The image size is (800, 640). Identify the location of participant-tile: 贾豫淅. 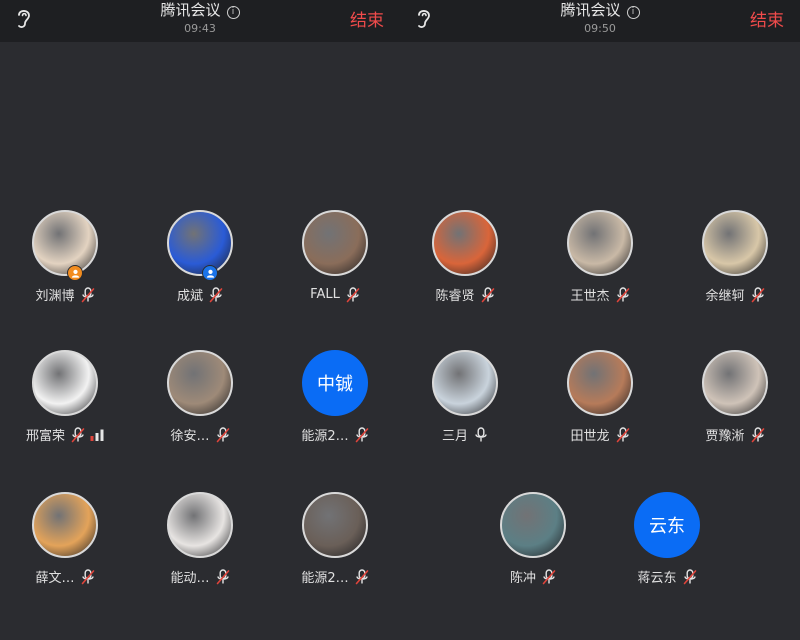
(735, 405).